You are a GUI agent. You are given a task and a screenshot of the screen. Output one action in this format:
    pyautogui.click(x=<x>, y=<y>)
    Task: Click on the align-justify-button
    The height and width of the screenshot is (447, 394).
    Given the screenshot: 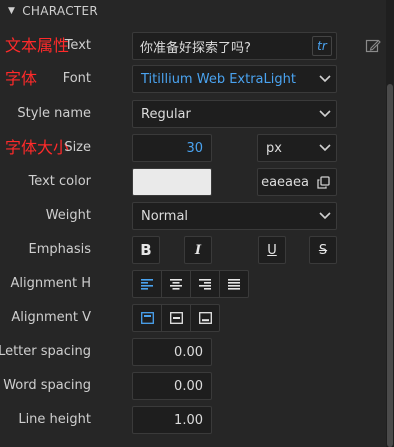 What is the action you would take?
    pyautogui.click(x=234, y=284)
    